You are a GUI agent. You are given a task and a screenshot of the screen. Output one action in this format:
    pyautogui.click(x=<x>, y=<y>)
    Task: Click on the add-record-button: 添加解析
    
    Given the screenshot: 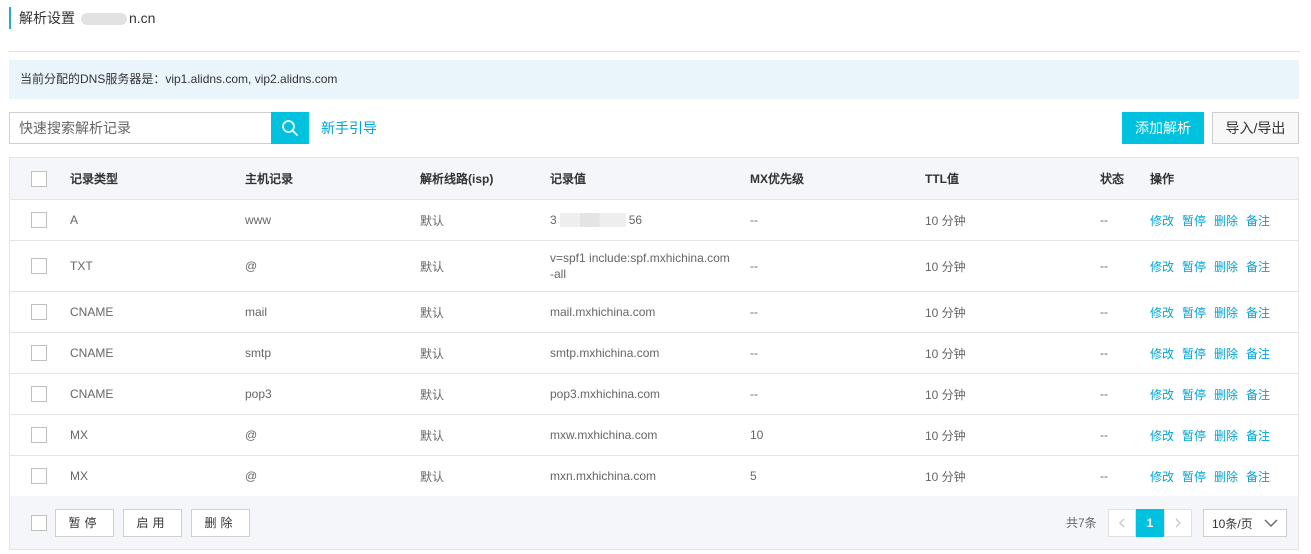 What is the action you would take?
    pyautogui.click(x=1163, y=128)
    